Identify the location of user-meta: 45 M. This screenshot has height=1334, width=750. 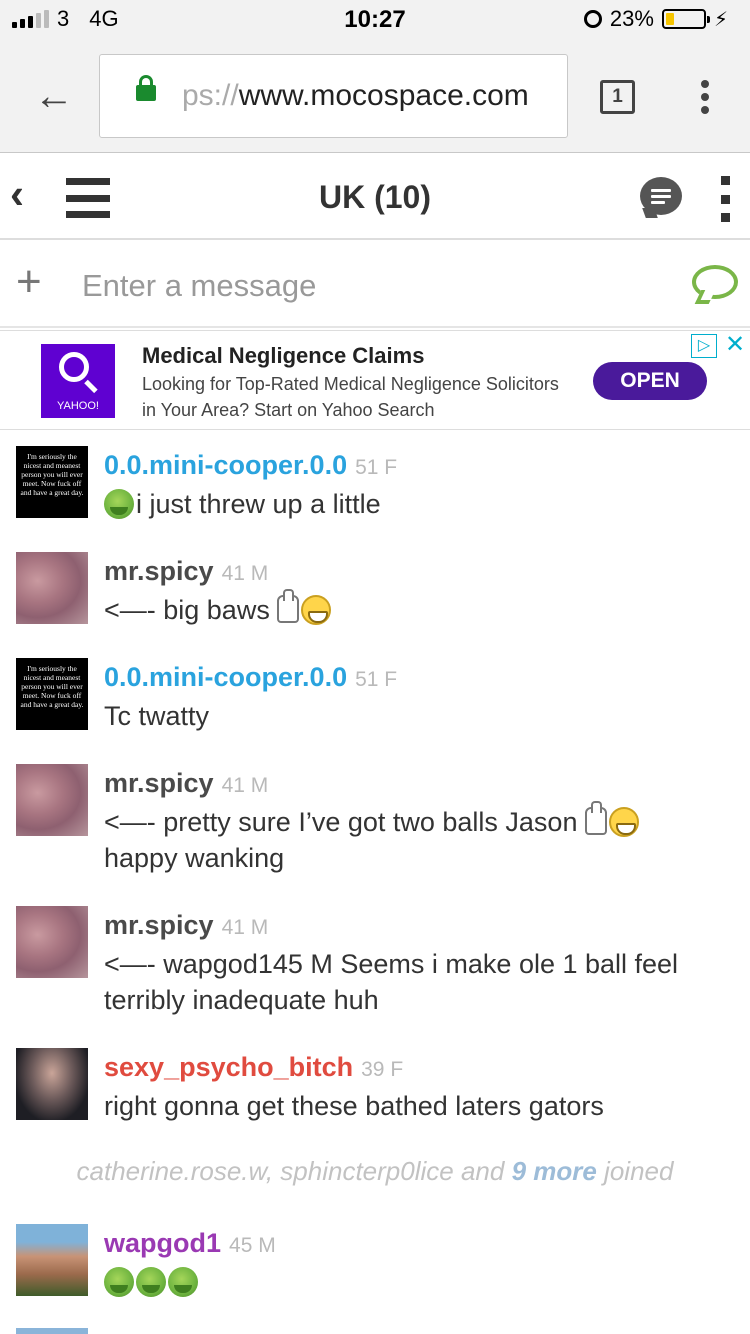
(252, 1245).